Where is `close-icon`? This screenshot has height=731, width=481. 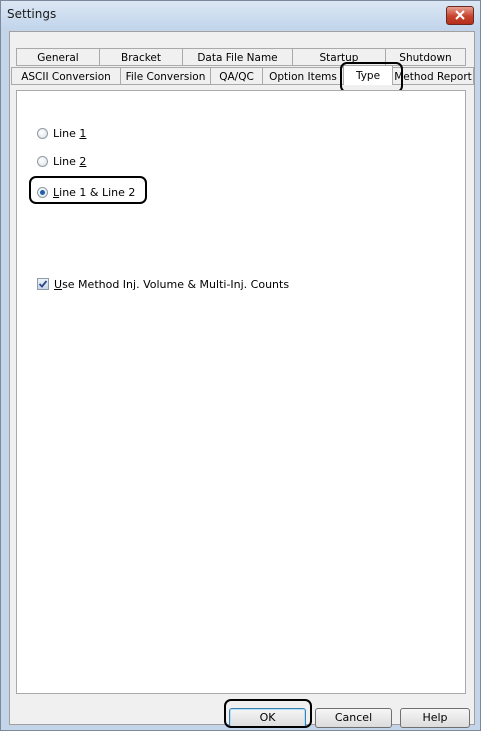
close-icon is located at coordinates (460, 15).